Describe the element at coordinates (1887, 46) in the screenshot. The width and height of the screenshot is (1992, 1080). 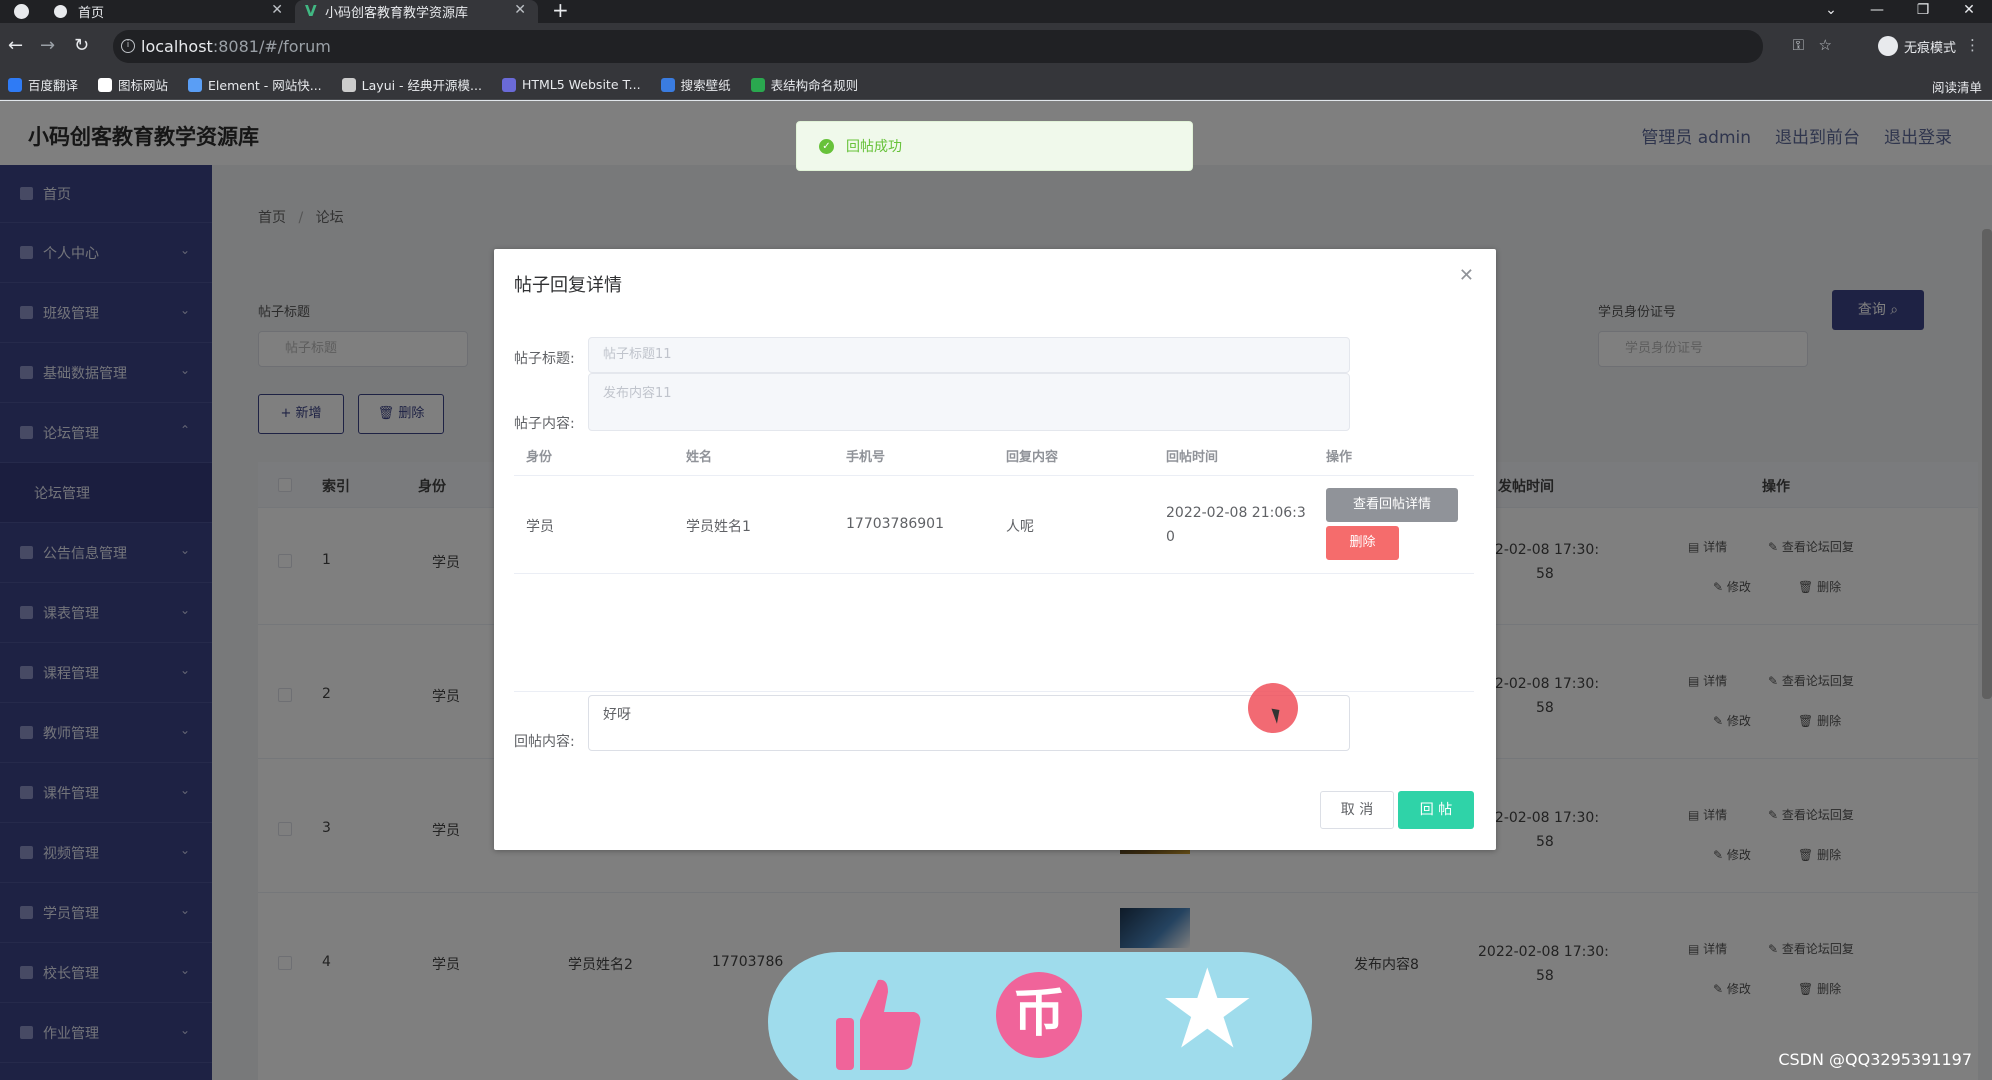
I see `incognito-icon` at that location.